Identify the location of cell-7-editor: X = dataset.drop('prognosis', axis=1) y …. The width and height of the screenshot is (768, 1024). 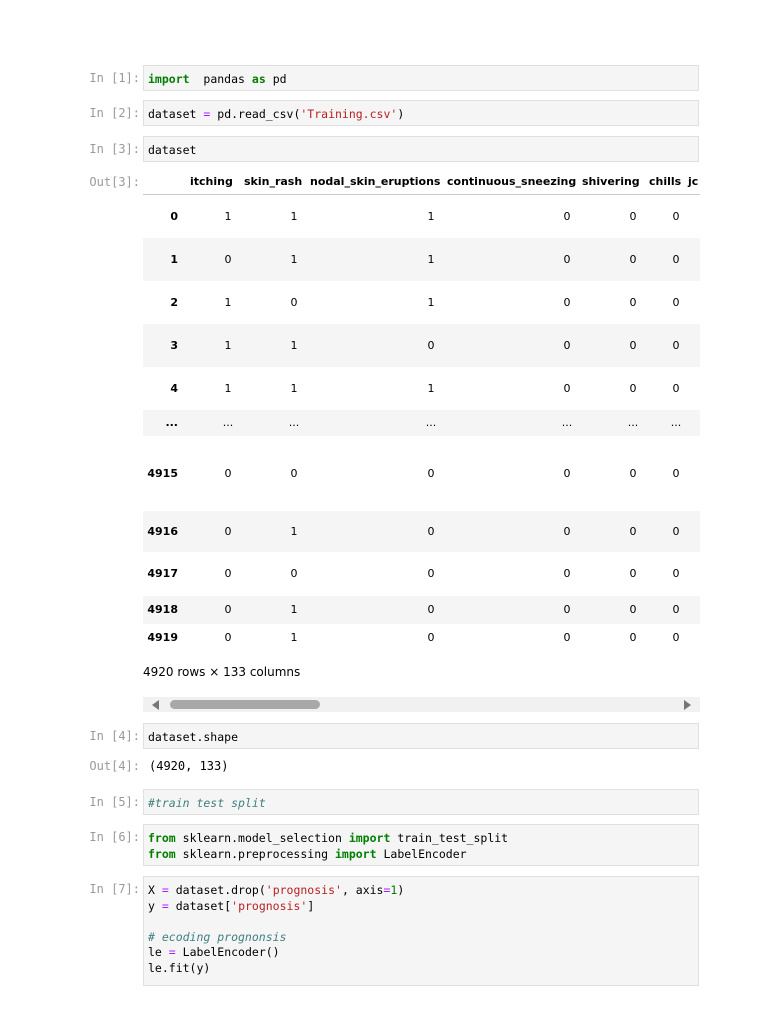
(421, 931).